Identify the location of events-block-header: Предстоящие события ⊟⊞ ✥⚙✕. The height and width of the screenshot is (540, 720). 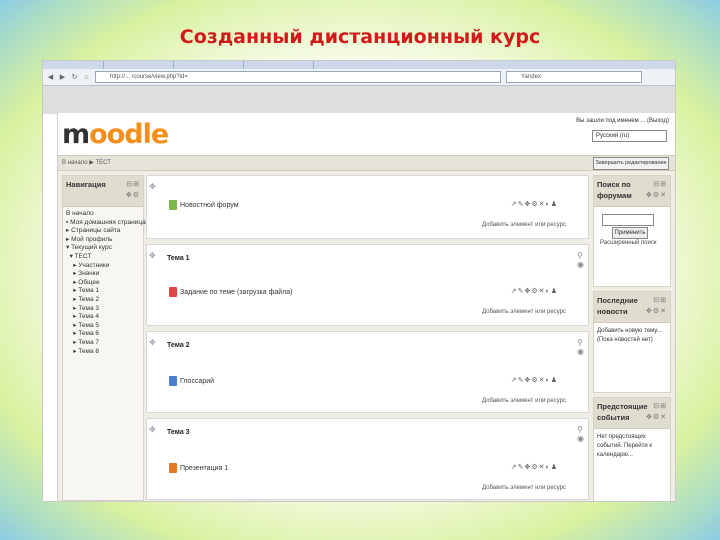
(632, 413).